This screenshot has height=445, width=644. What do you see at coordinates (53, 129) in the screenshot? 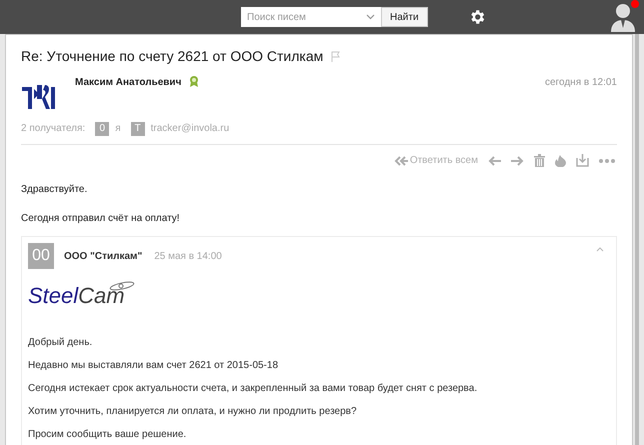
I see `recipients-label: 2 получателя:` at bounding box center [53, 129].